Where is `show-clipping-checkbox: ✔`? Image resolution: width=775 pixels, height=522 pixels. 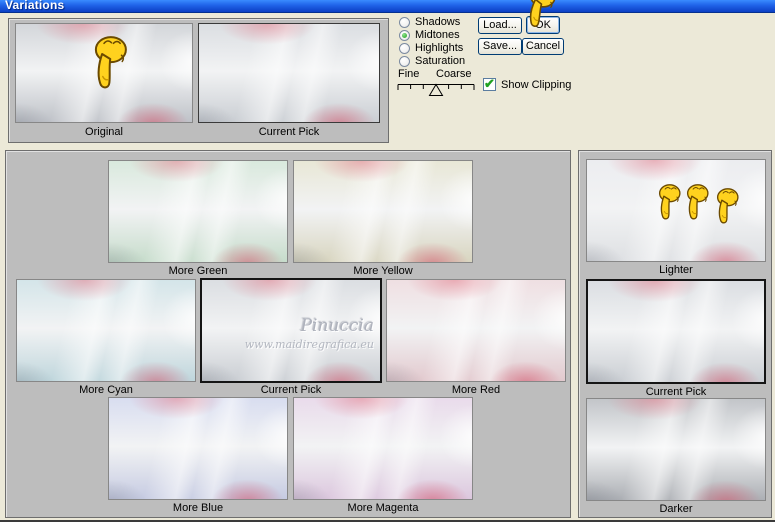
show-clipping-checkbox: ✔ is located at coordinates (489, 83).